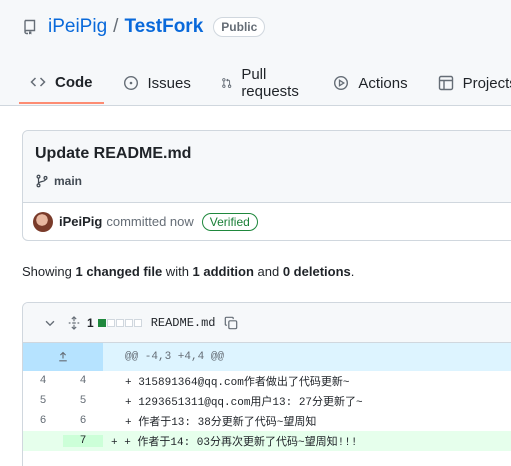  What do you see at coordinates (234, 443) in the screenshot?
I see `line-code: + + 作者于14: 03分再次更新了代码~望周知!!!` at bounding box center [234, 443].